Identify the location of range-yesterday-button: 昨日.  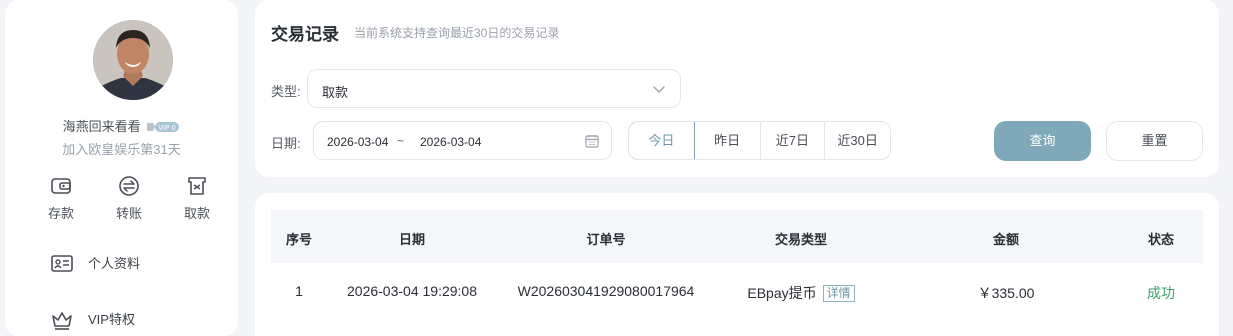
(728, 140).